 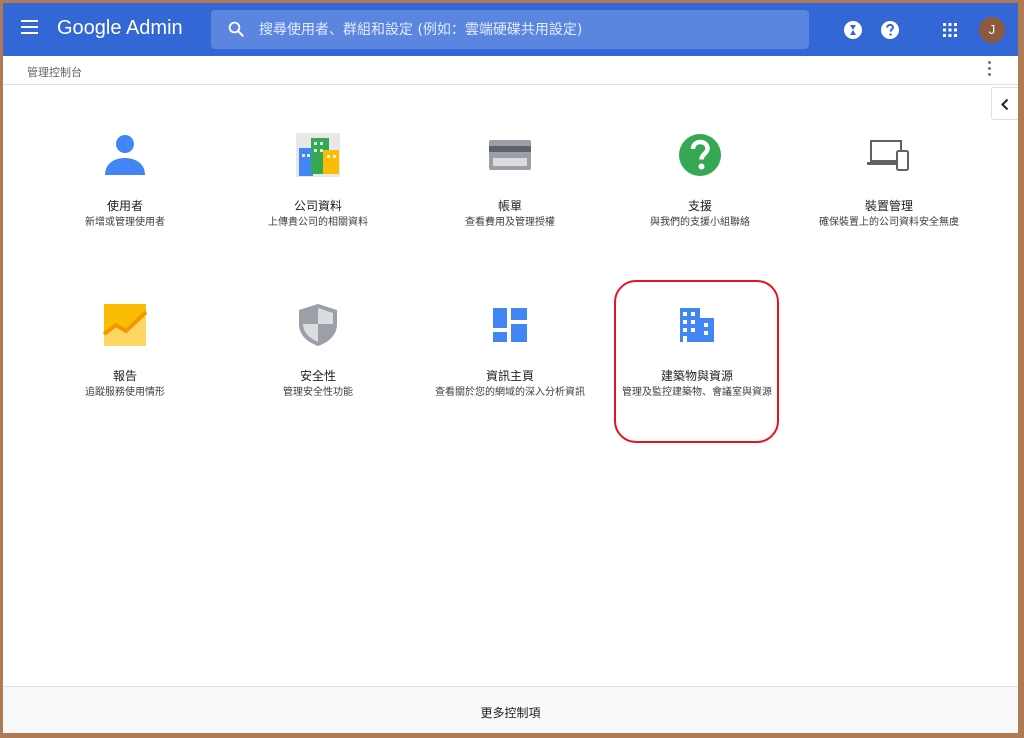 What do you see at coordinates (510, 222) in the screenshot?
I see `tile-description: 查看費用及管理授權` at bounding box center [510, 222].